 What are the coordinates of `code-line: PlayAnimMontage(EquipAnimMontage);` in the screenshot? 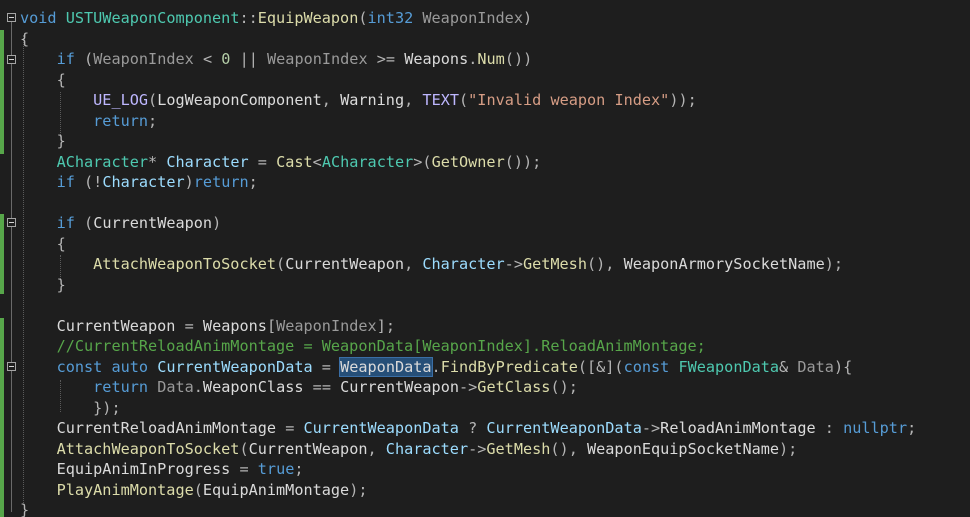 It's located at (468, 490).